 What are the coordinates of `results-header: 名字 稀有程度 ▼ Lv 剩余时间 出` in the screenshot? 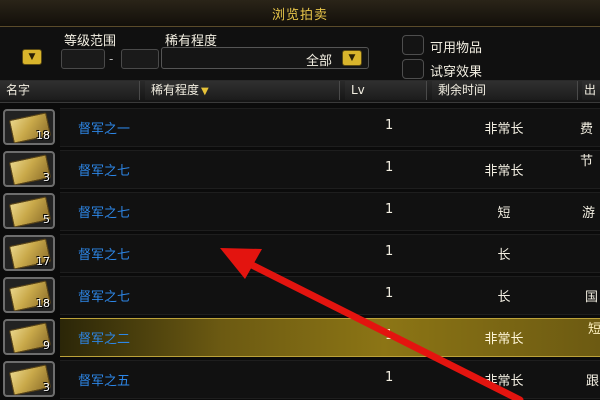 It's located at (300, 91).